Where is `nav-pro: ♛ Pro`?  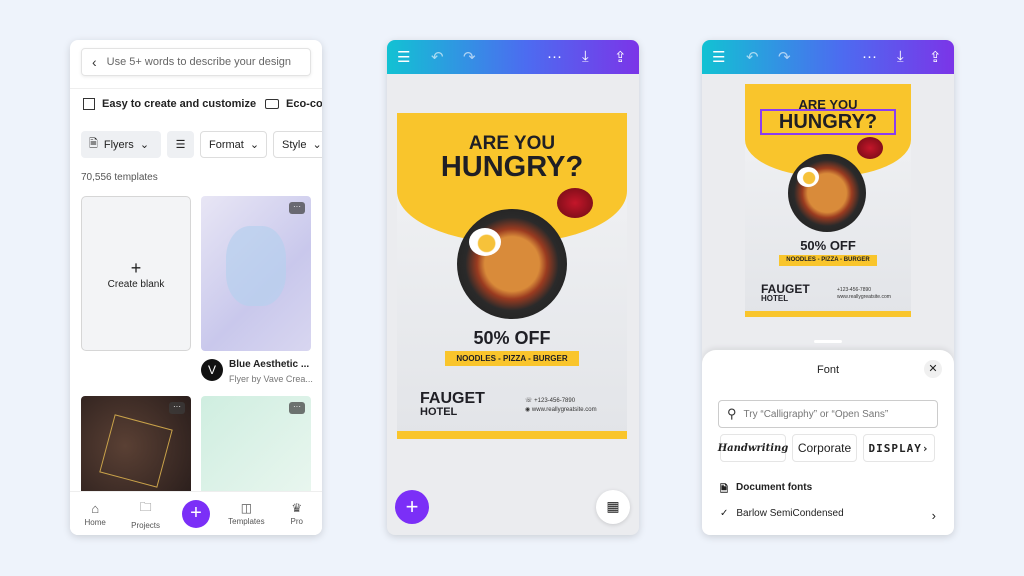 nav-pro: ♛ Pro is located at coordinates (297, 513).